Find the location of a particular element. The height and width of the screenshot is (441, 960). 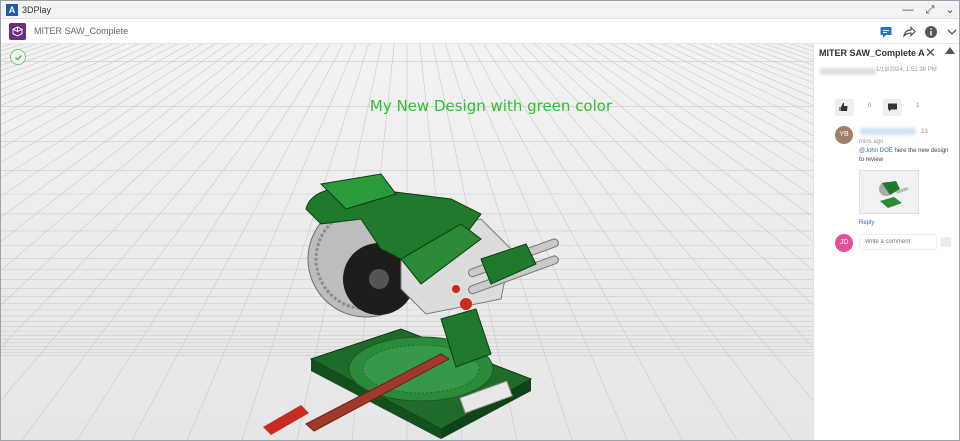

post-date: 1/19/2024, 1:51:38 PM is located at coordinates (906, 70).